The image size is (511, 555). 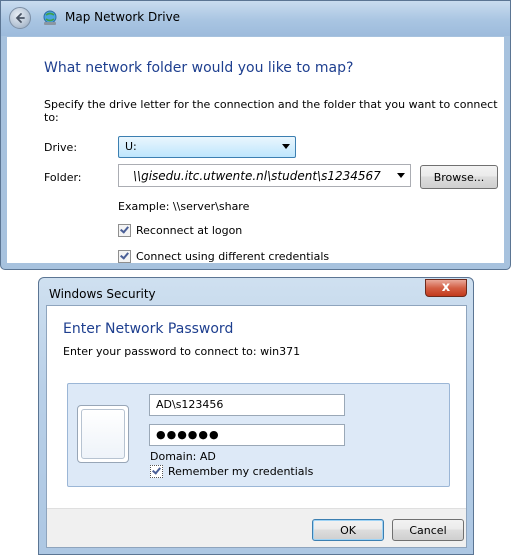 What do you see at coordinates (207, 147) in the screenshot?
I see `drive-select: U:` at bounding box center [207, 147].